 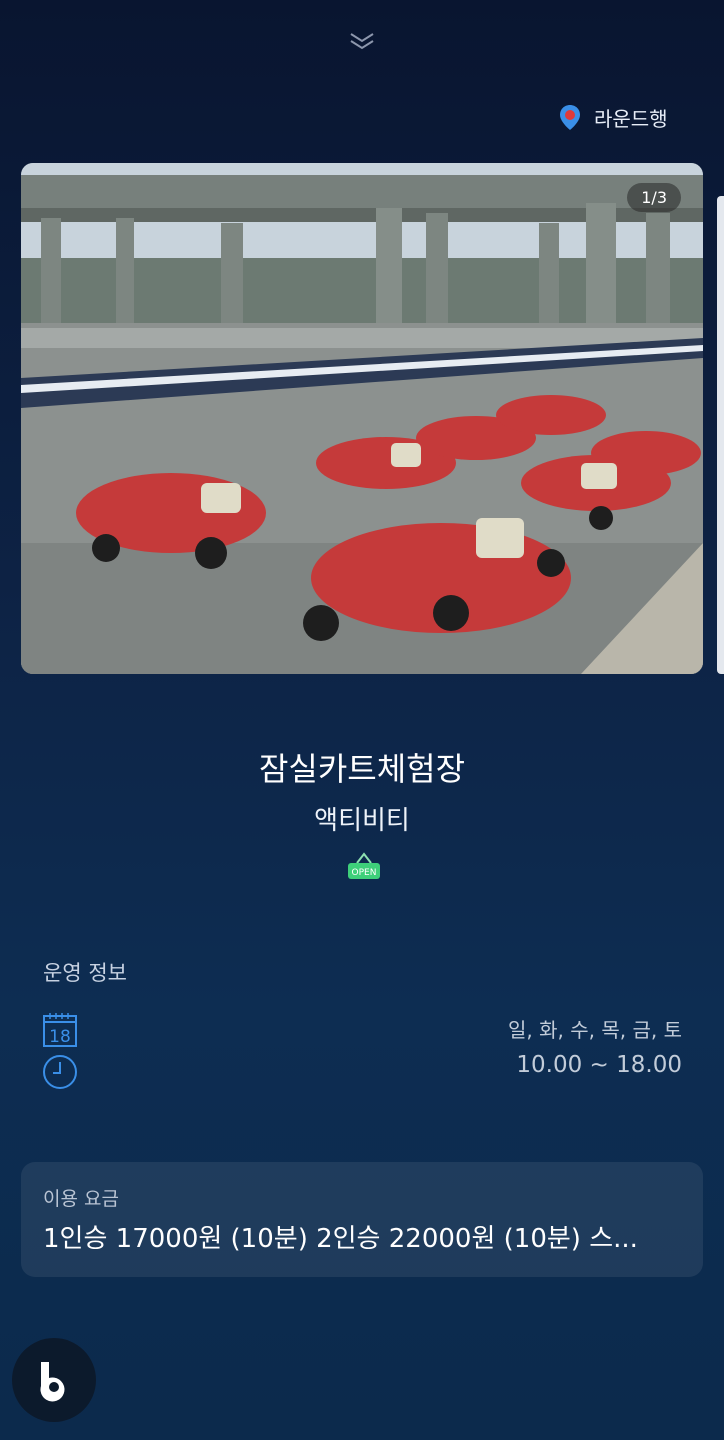 I want to click on bixby-button, so click(x=54, y=1380).